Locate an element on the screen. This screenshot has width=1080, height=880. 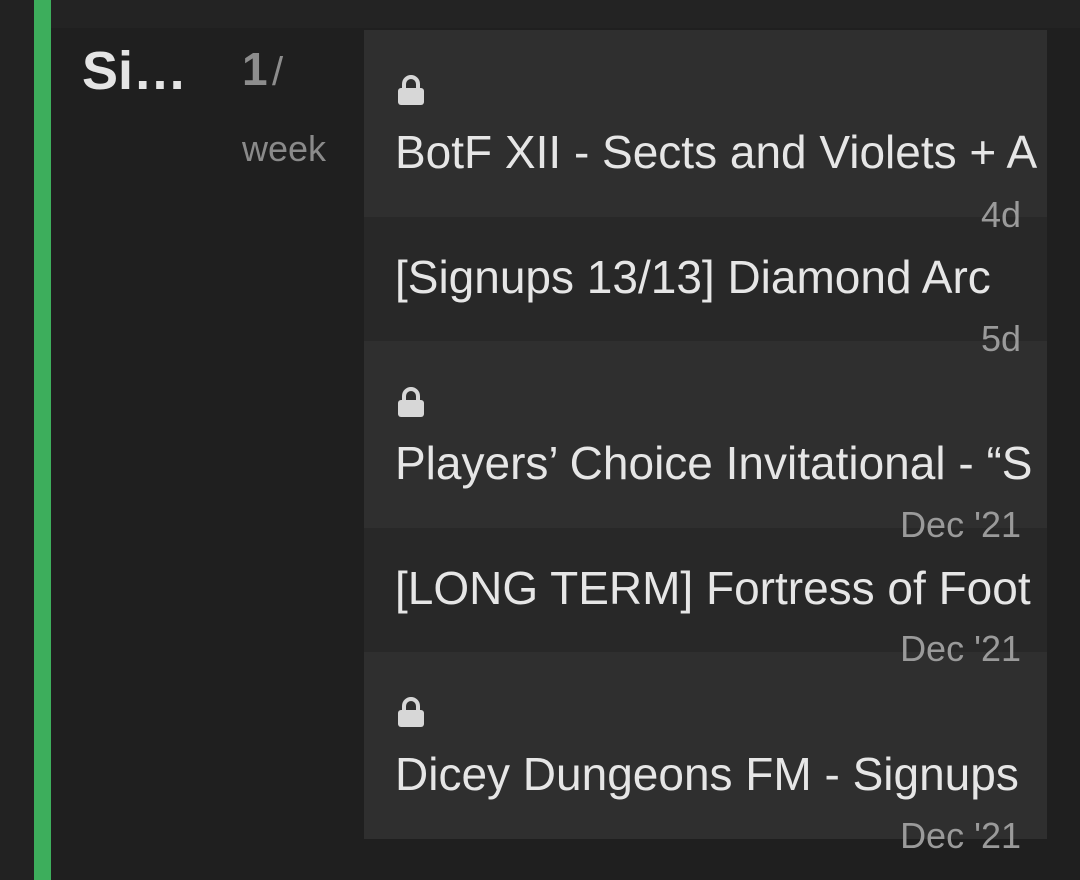
topic-row: [LONG TERM] Fortress of Foot Dec '21 is located at coordinates (722, 598).